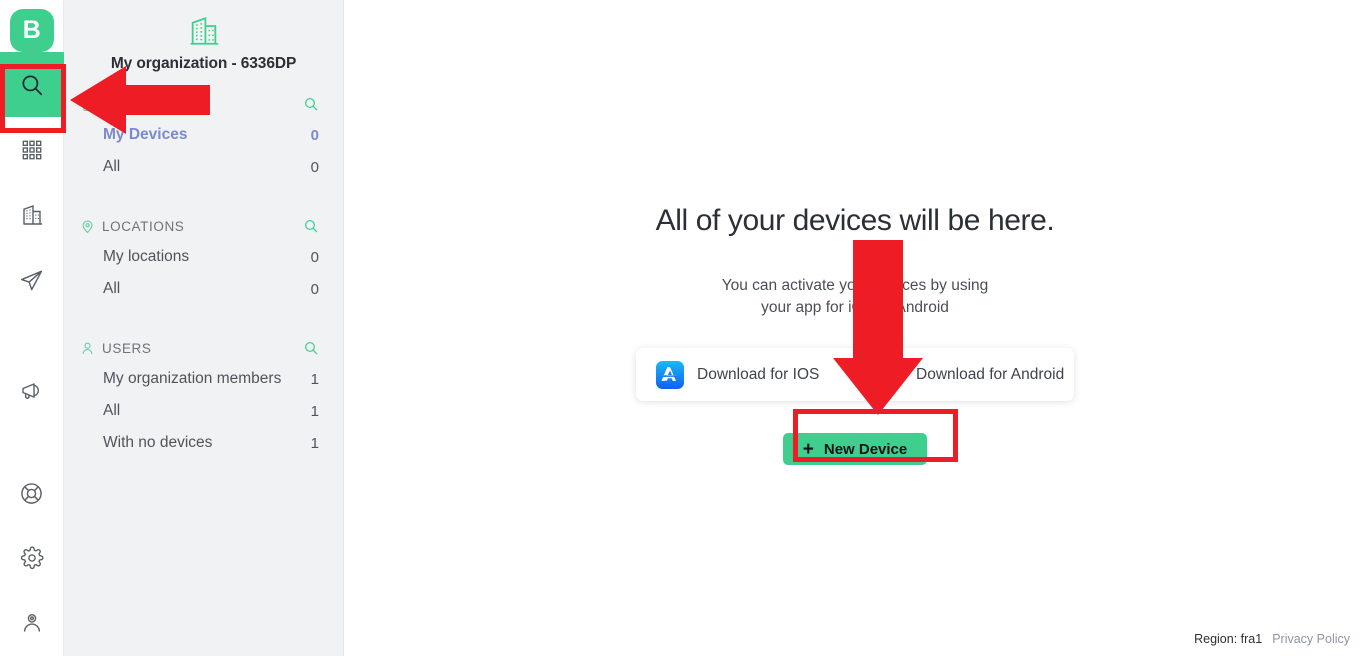 This screenshot has width=1366, height=656. I want to click on sidebar-item-users-with-no-devices: With no devices 1, so click(203, 443).